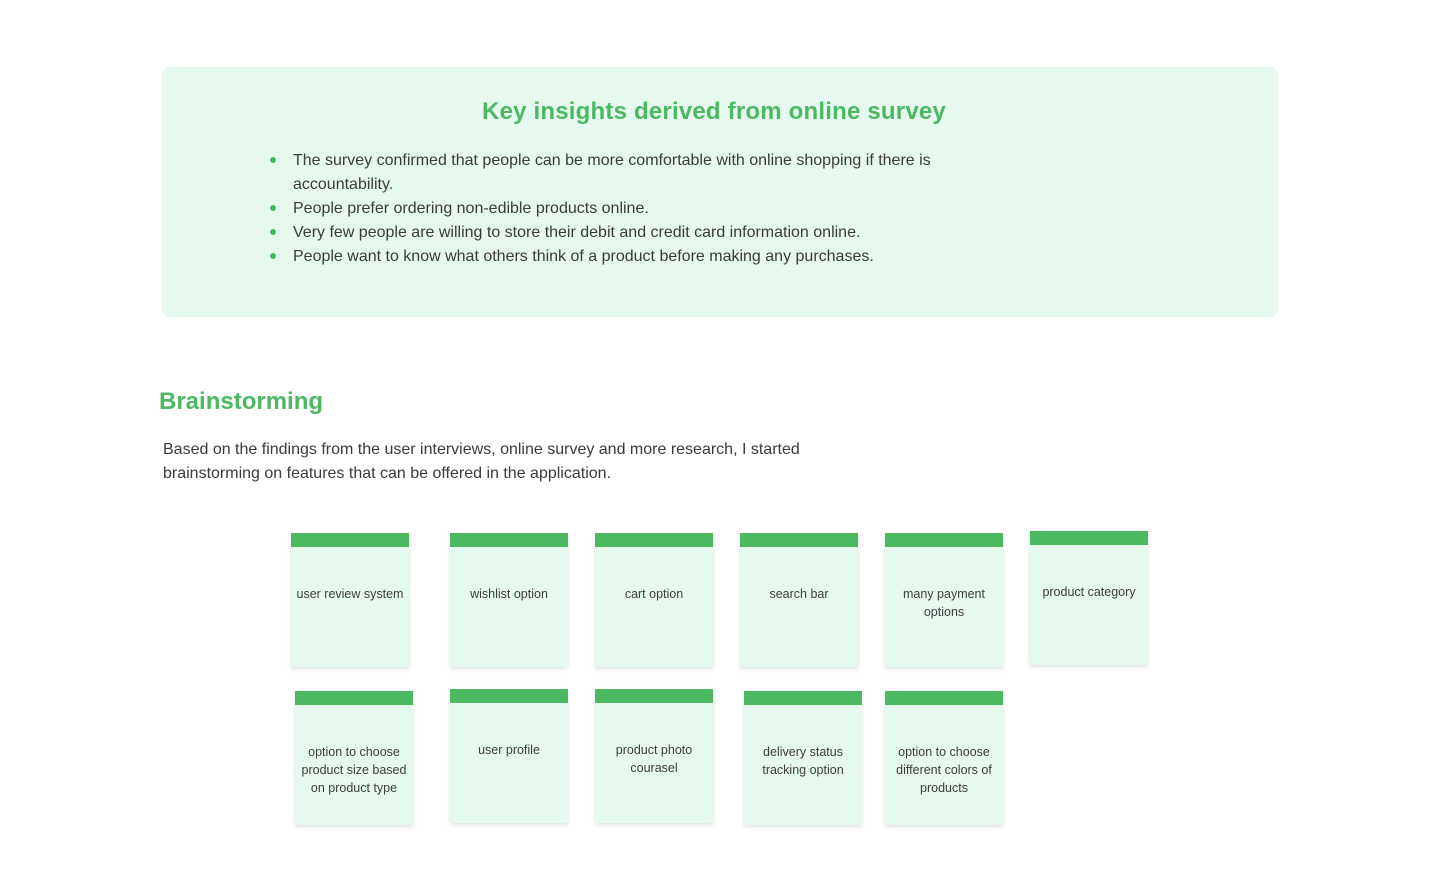 This screenshot has height=896, width=1440. I want to click on sticky-note: cart option, so click(654, 600).